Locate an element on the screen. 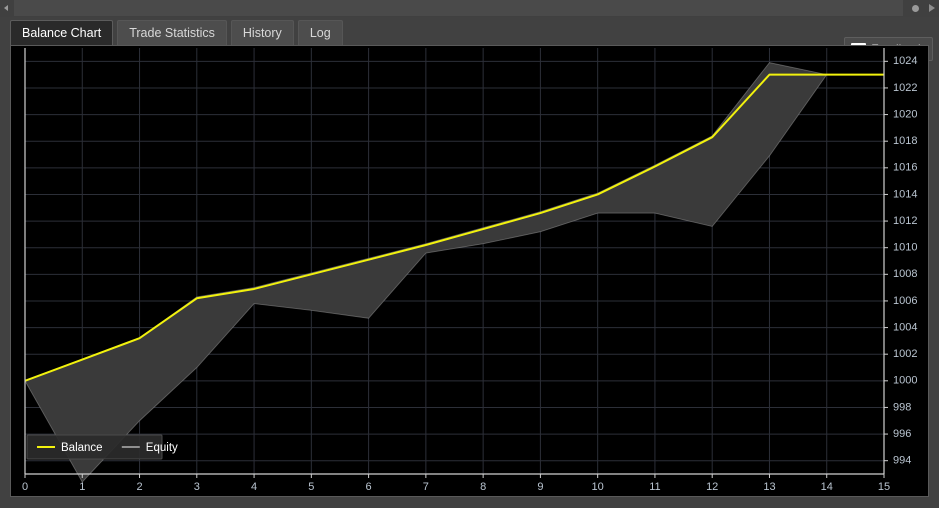  x-tick-label: 3 is located at coordinates (197, 487).